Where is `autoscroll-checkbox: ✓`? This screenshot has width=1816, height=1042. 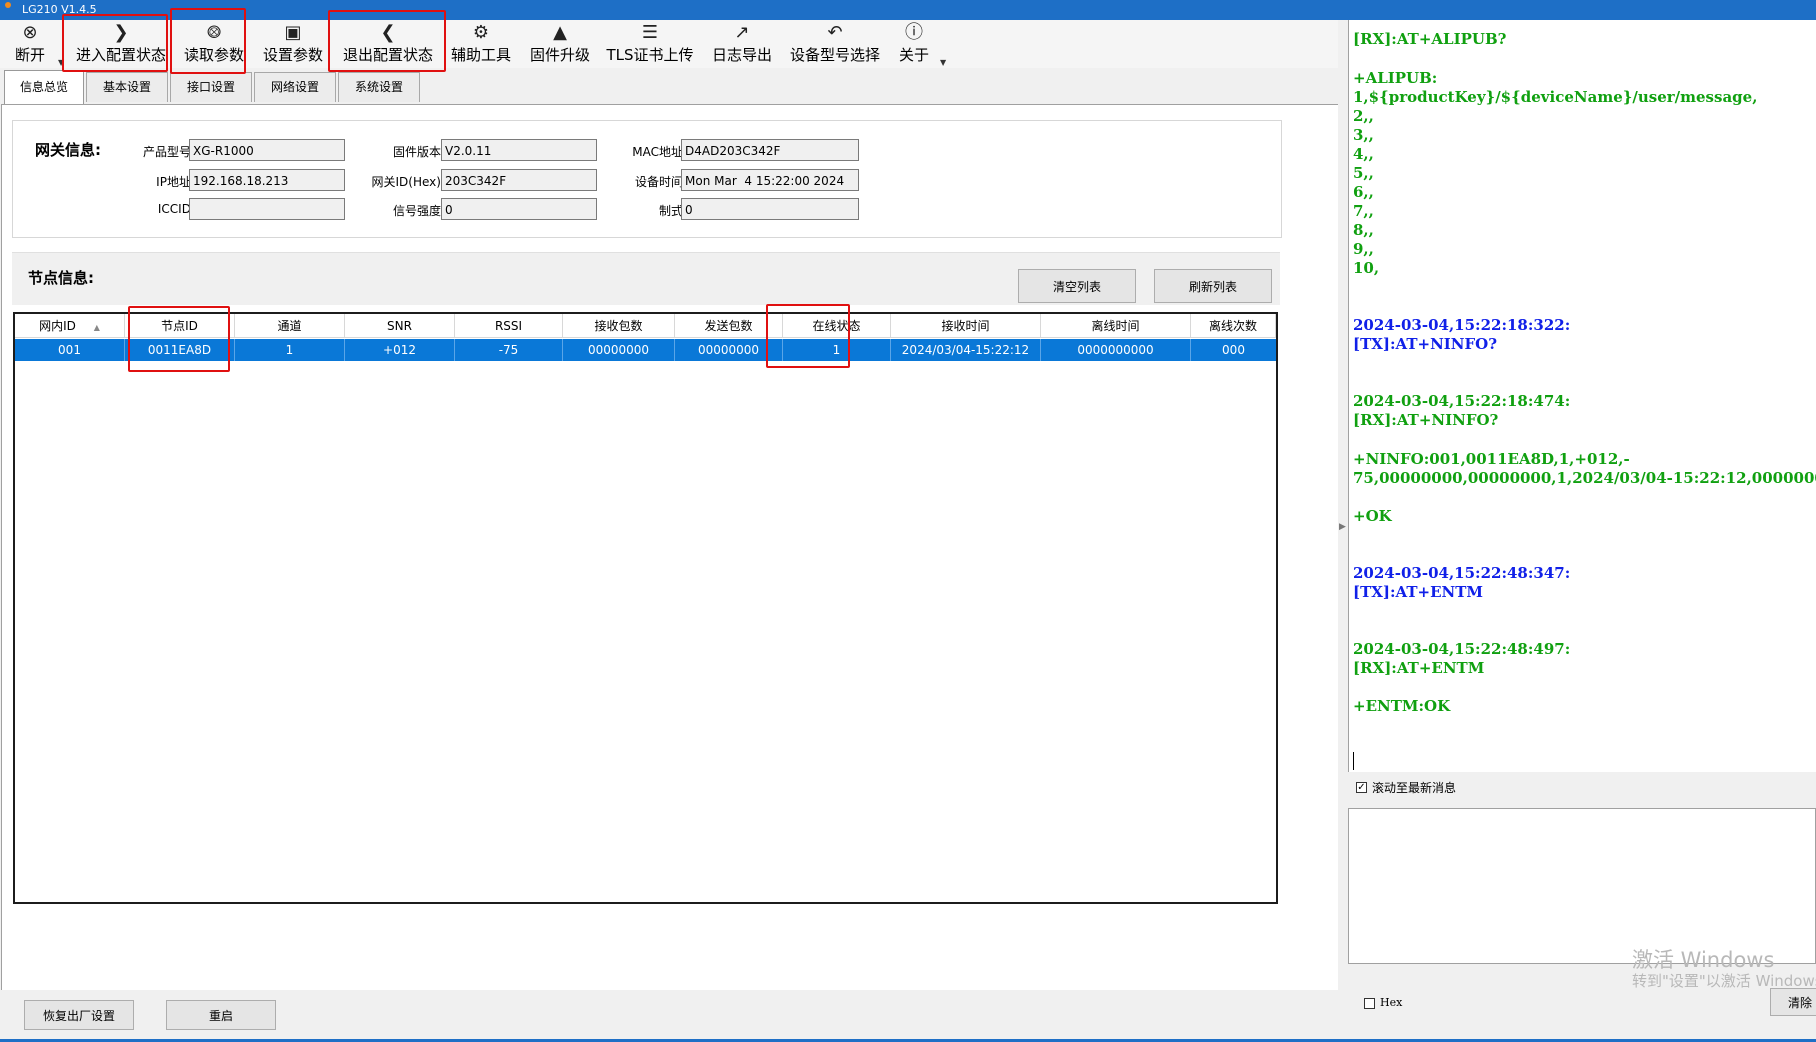
autoscroll-checkbox: ✓ is located at coordinates (1361, 787).